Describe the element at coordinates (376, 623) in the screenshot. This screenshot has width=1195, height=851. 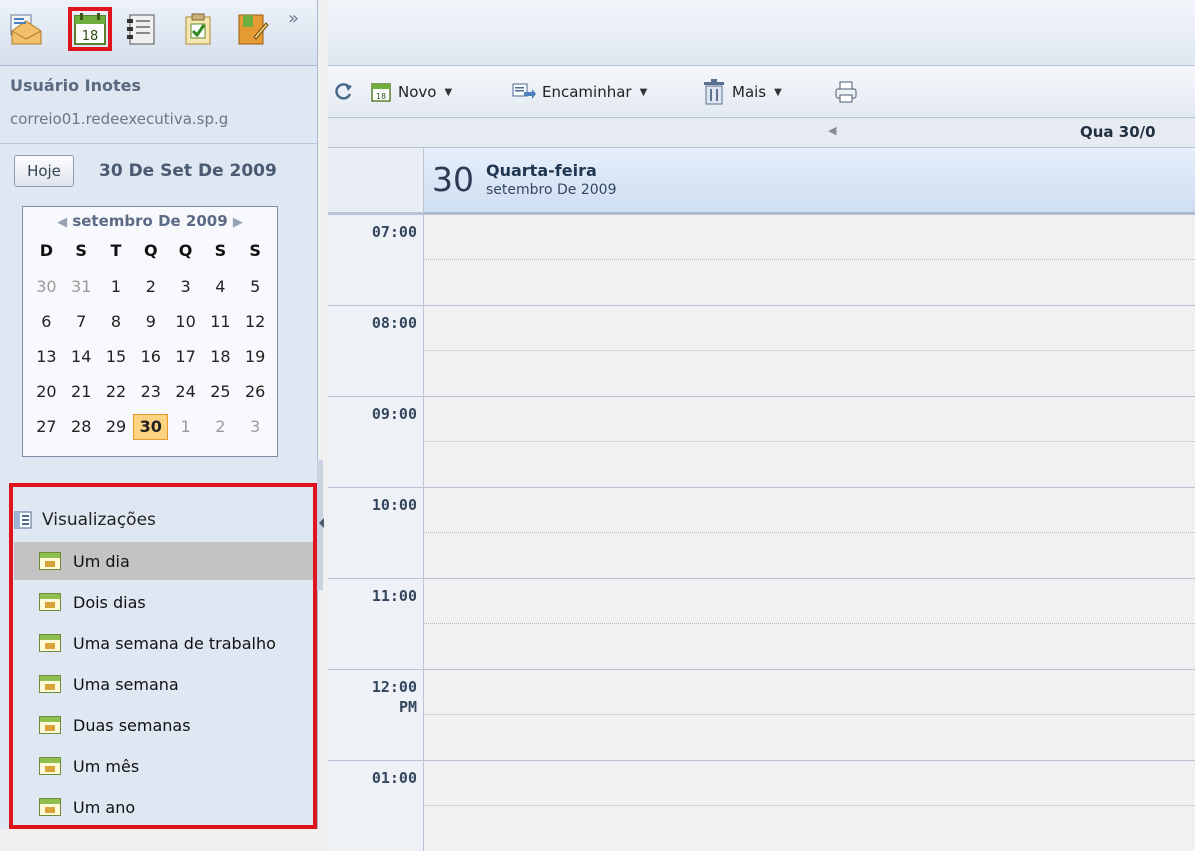
I see `hour-gutter: 11:00` at that location.